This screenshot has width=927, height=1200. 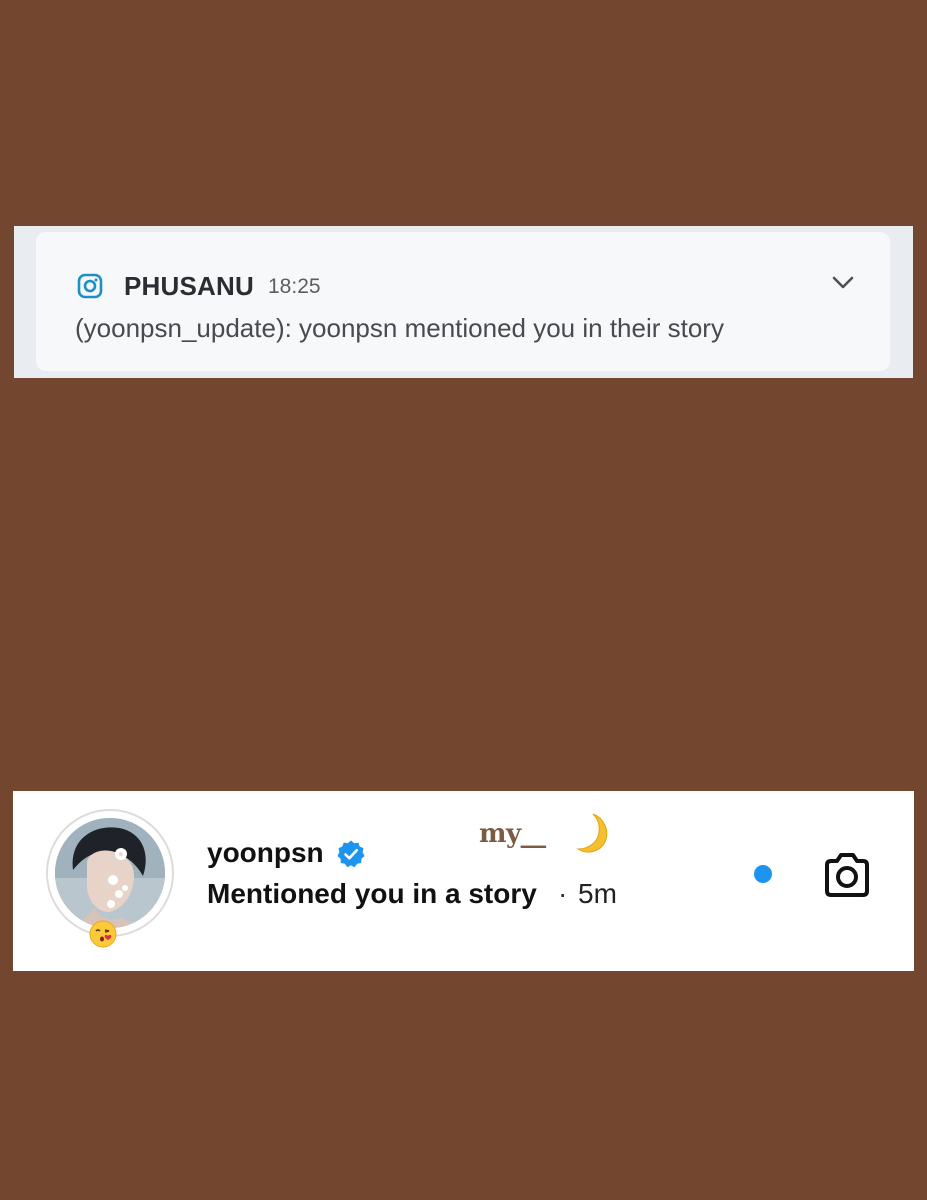 What do you see at coordinates (294, 286) in the screenshot?
I see `notification-time: 18:25` at bounding box center [294, 286].